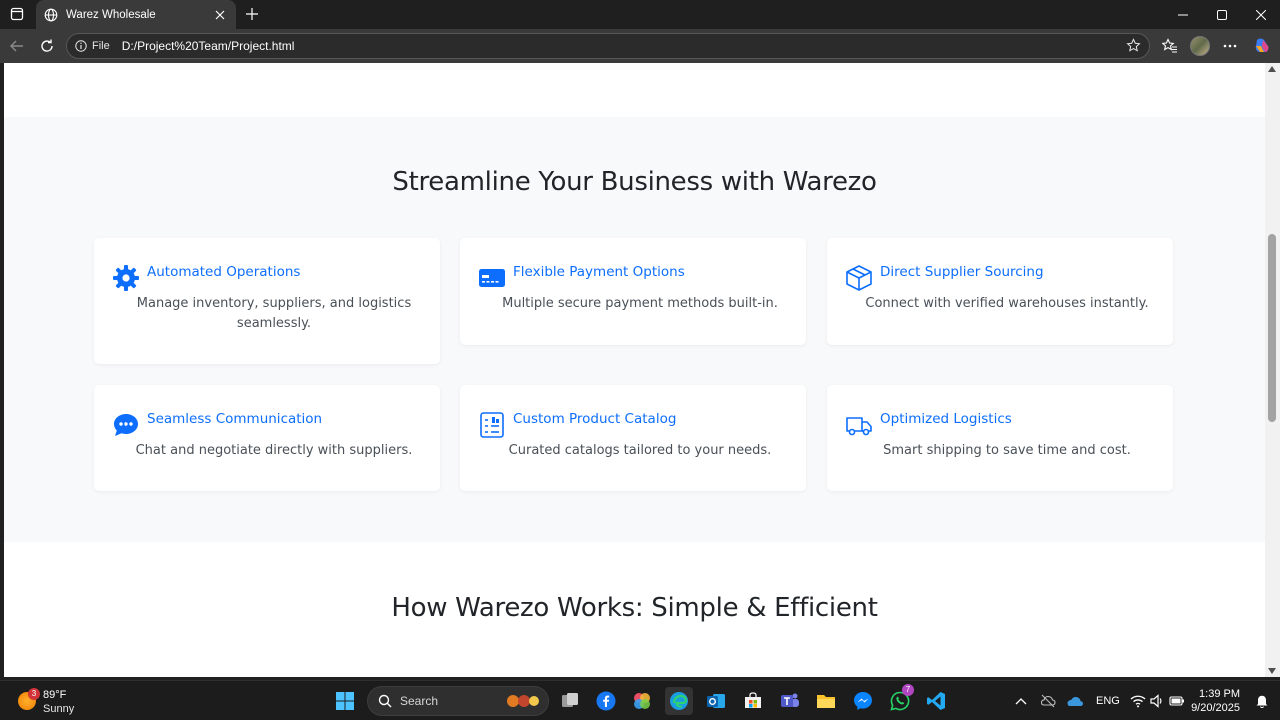  I want to click on url-text: D:/Project%20Team/Project.html, so click(208, 46).